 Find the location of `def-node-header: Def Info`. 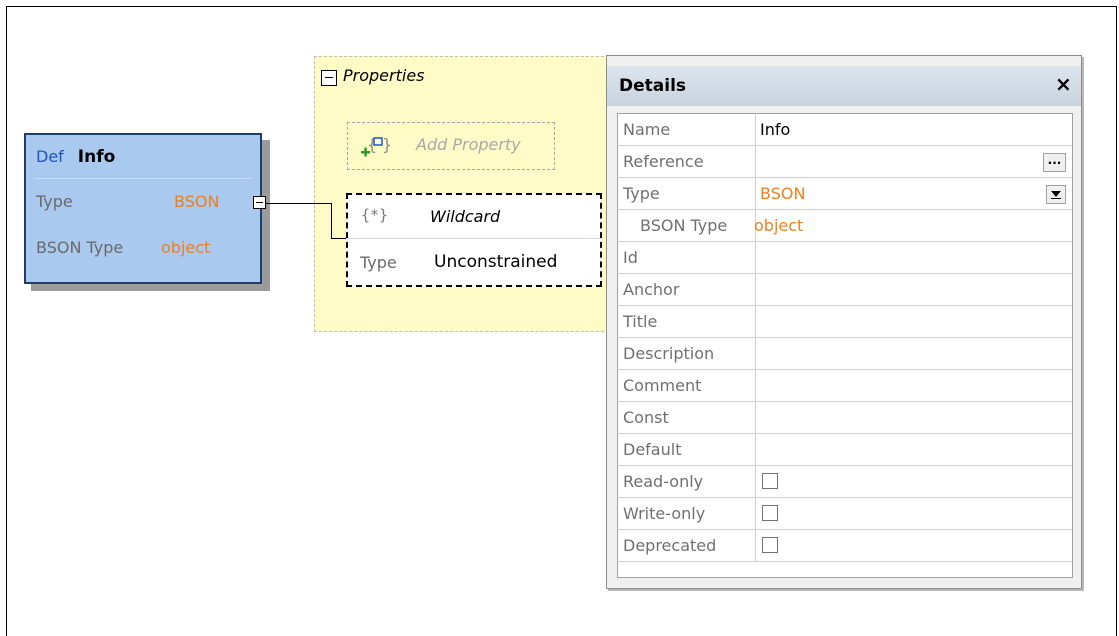

def-node-header: Def Info is located at coordinates (75, 157).